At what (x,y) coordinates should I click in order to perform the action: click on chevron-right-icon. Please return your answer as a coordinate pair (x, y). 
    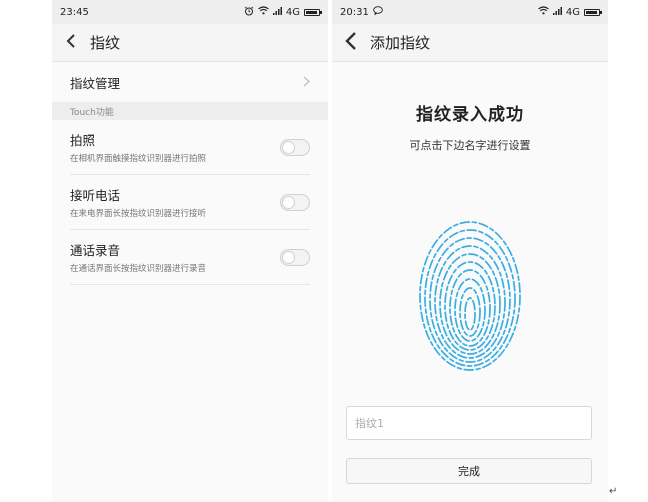
    Looking at the image, I should click on (306, 82).